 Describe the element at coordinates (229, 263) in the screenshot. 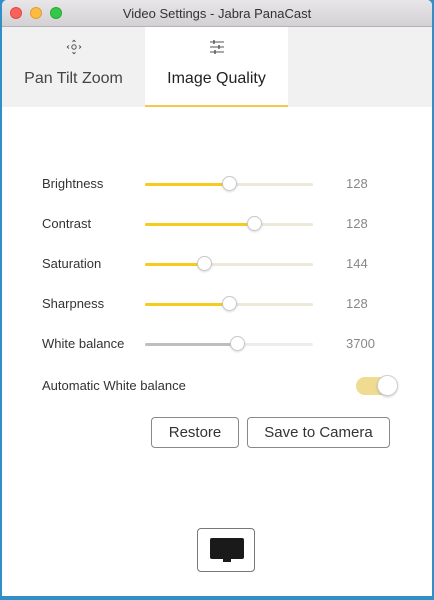

I see `saturation-slider` at that location.